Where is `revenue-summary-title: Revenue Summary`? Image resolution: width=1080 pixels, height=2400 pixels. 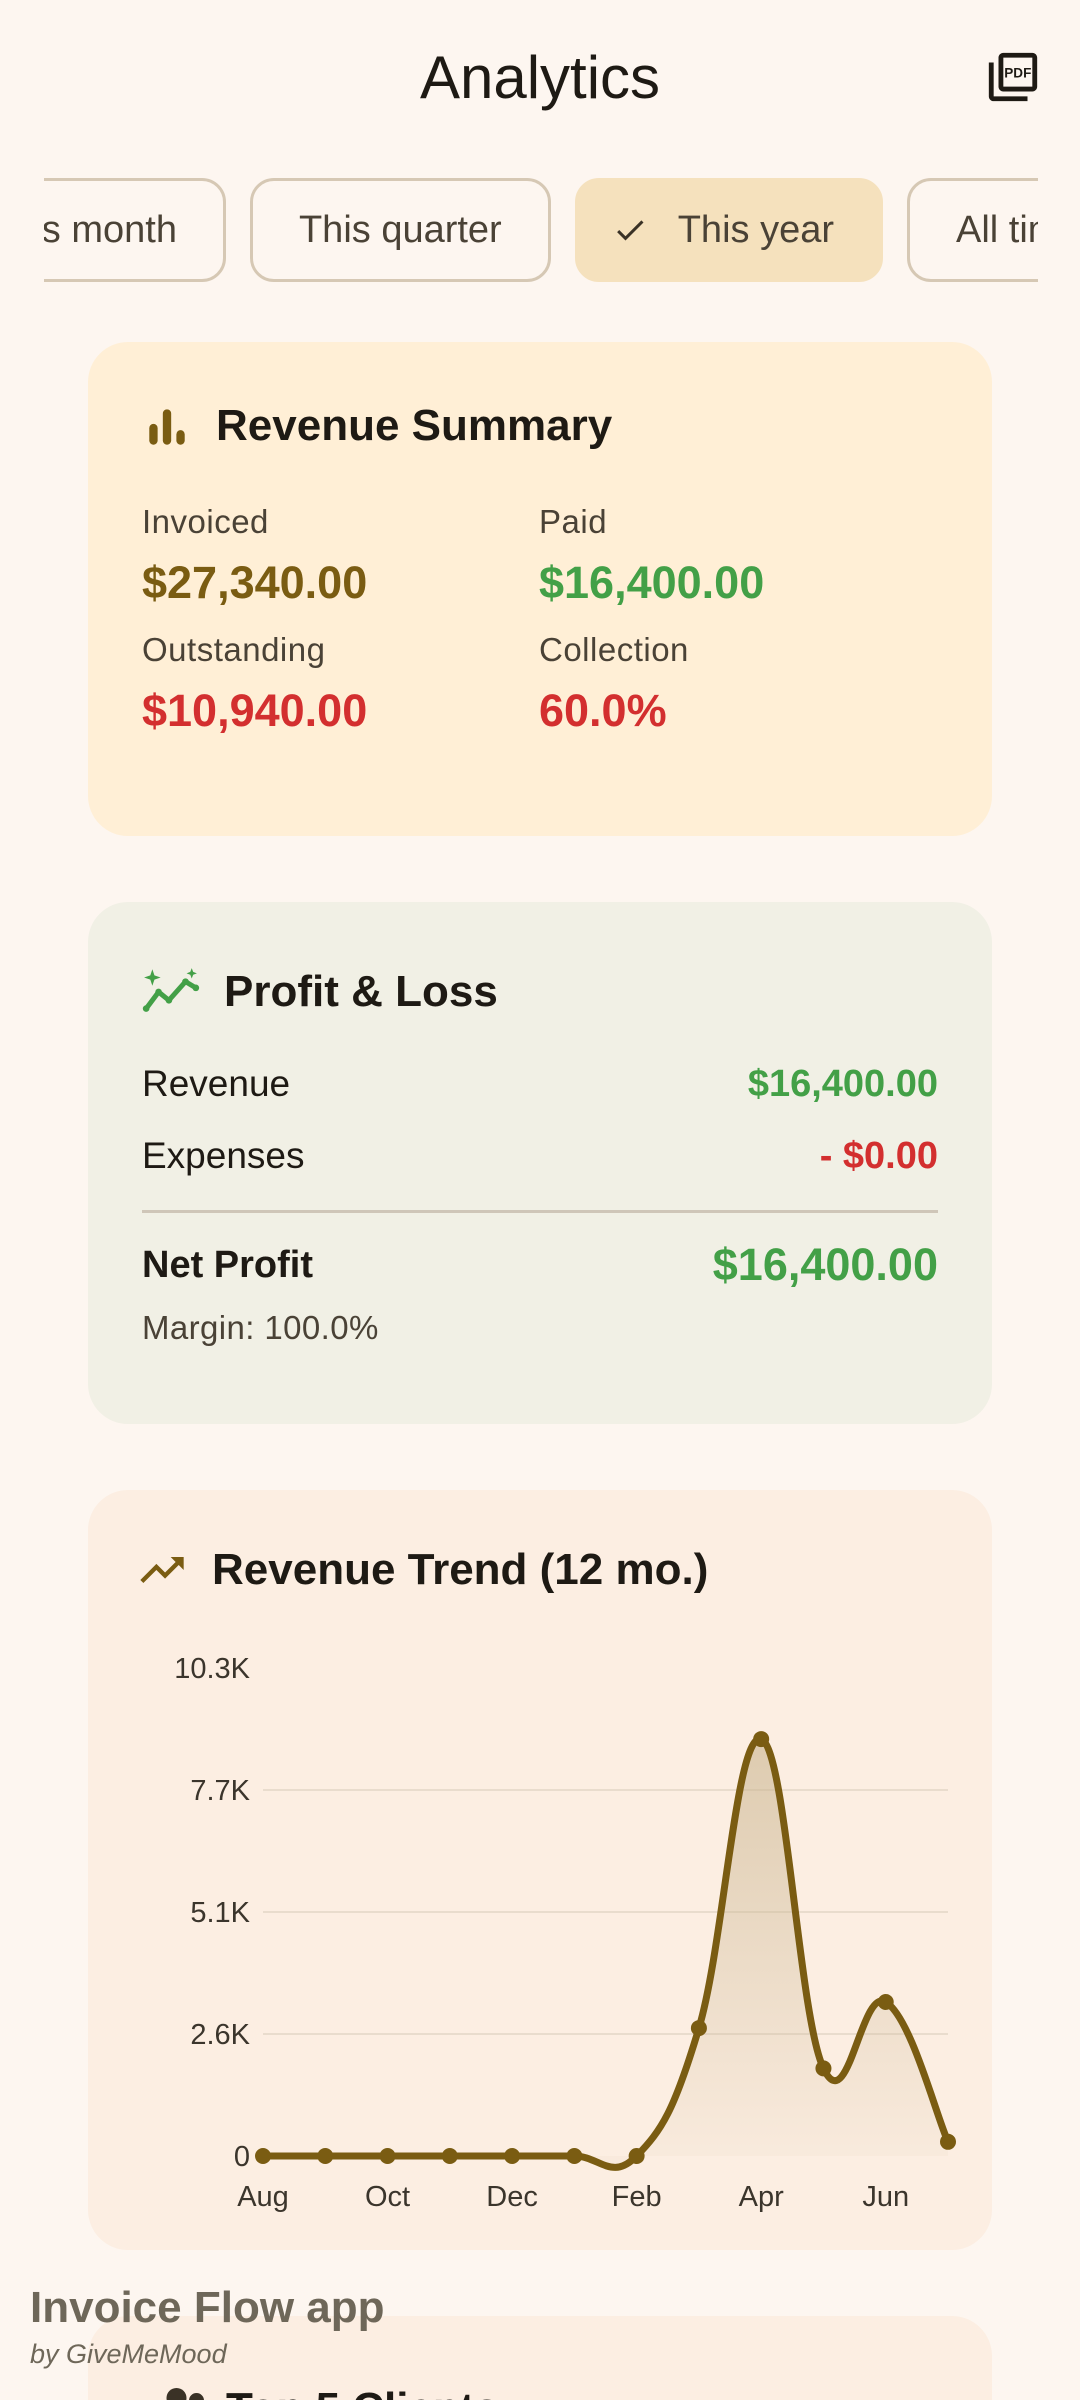
revenue-summary-title: Revenue Summary is located at coordinates (414, 425).